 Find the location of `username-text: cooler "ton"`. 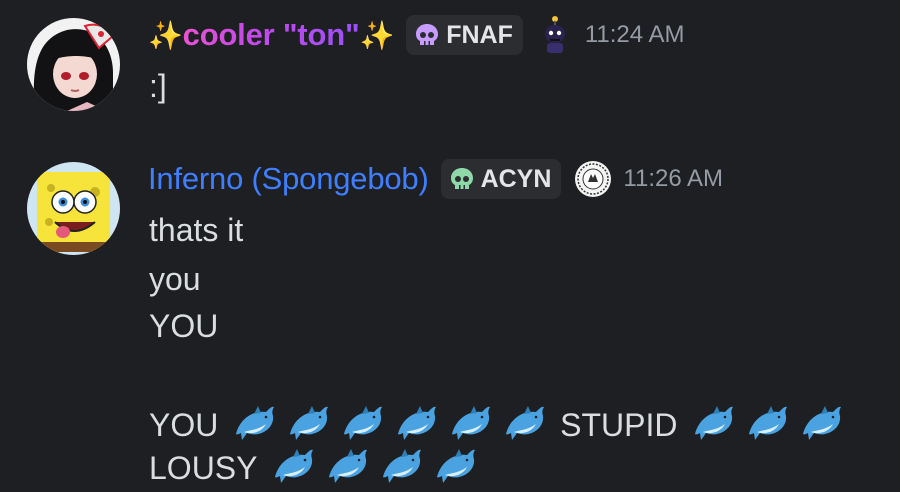

username-text: cooler "ton" is located at coordinates (271, 34).